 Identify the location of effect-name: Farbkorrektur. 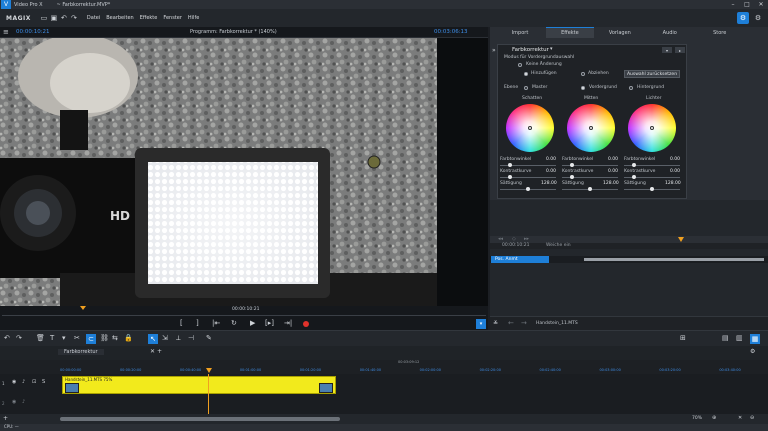
(530, 50).